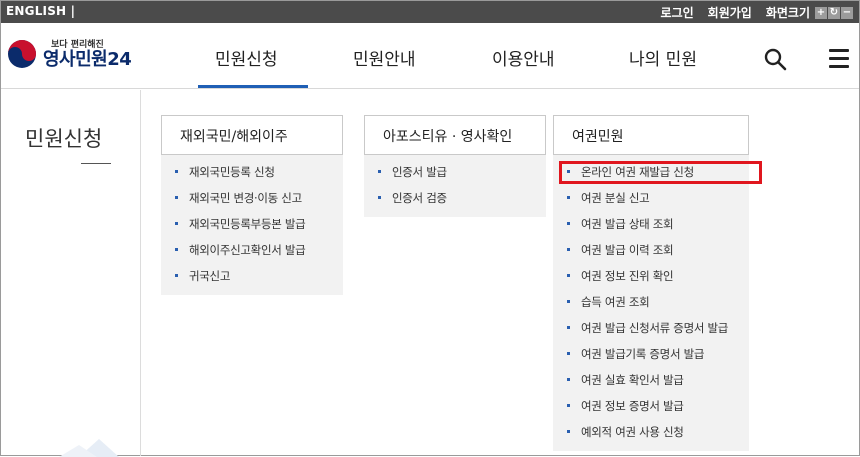 The width and height of the screenshot is (860, 457). I want to click on list-item: 여권 정보 증명서 발급, so click(651, 406).